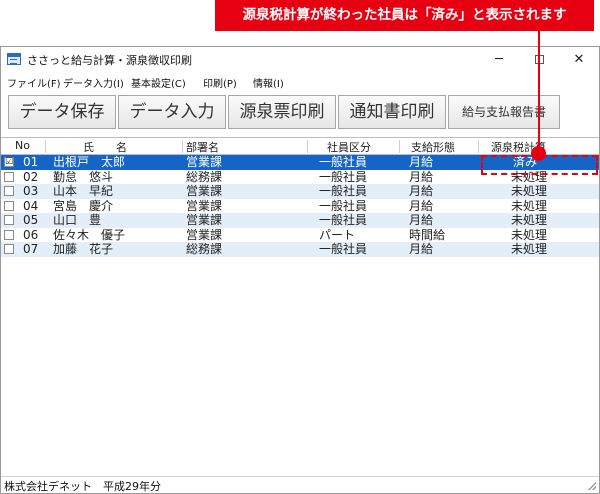  What do you see at coordinates (89, 234) in the screenshot?
I see `cell-name: 佐々木 優子` at bounding box center [89, 234].